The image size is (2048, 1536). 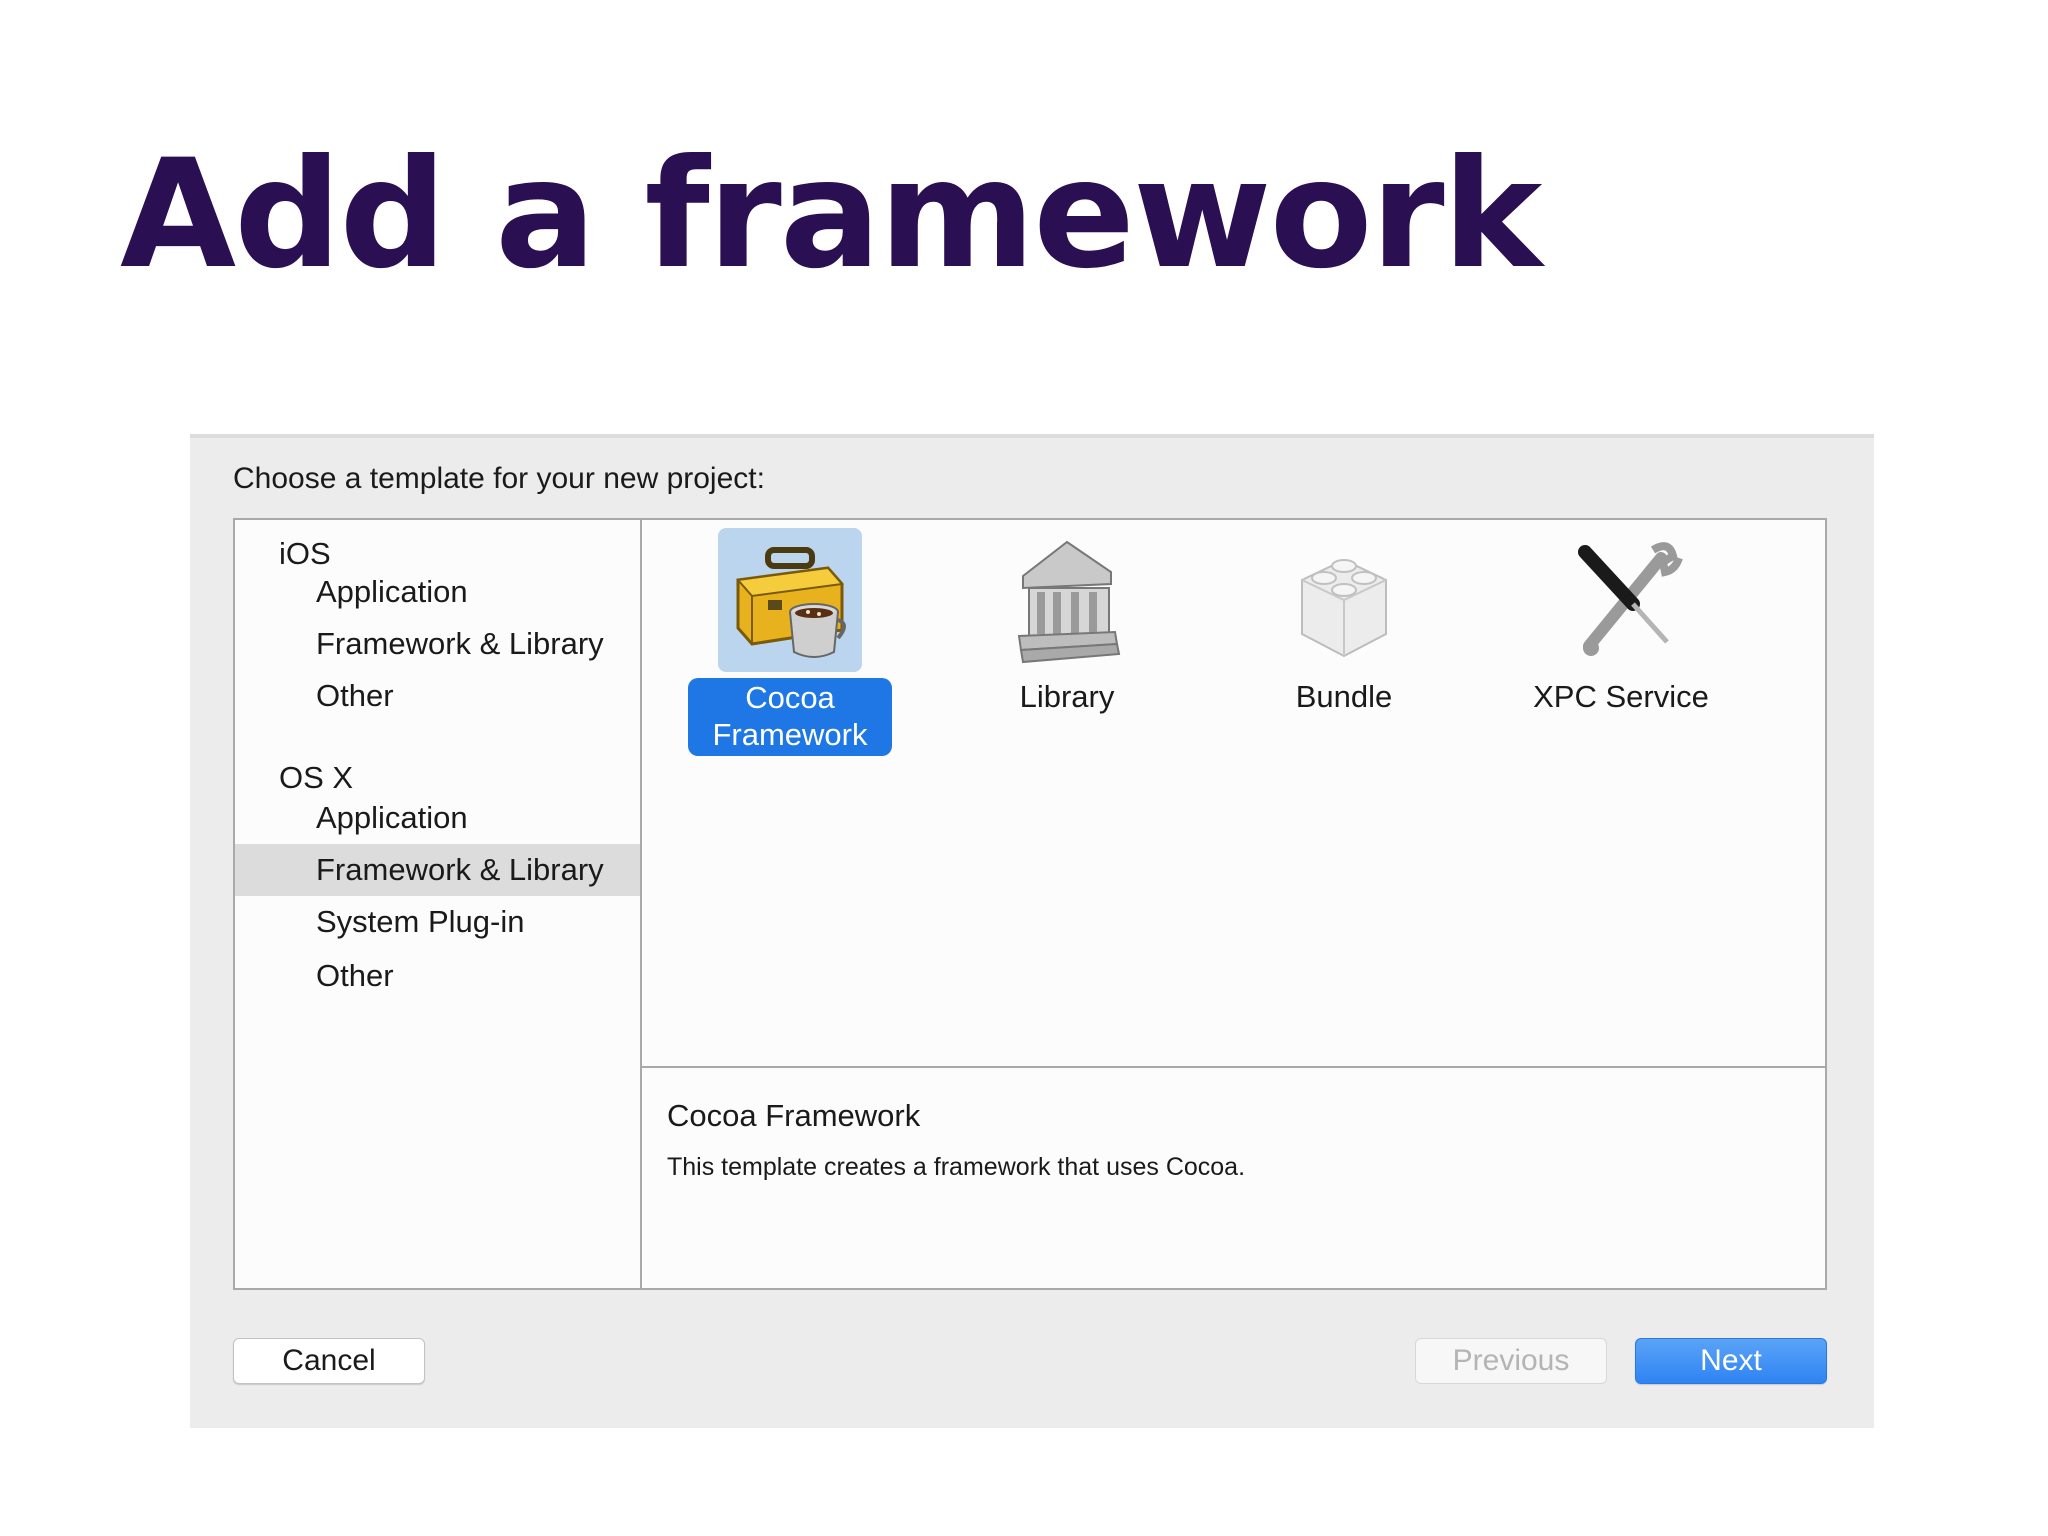 What do you see at coordinates (831, 215) in the screenshot?
I see `slide-title: Add a framework` at bounding box center [831, 215].